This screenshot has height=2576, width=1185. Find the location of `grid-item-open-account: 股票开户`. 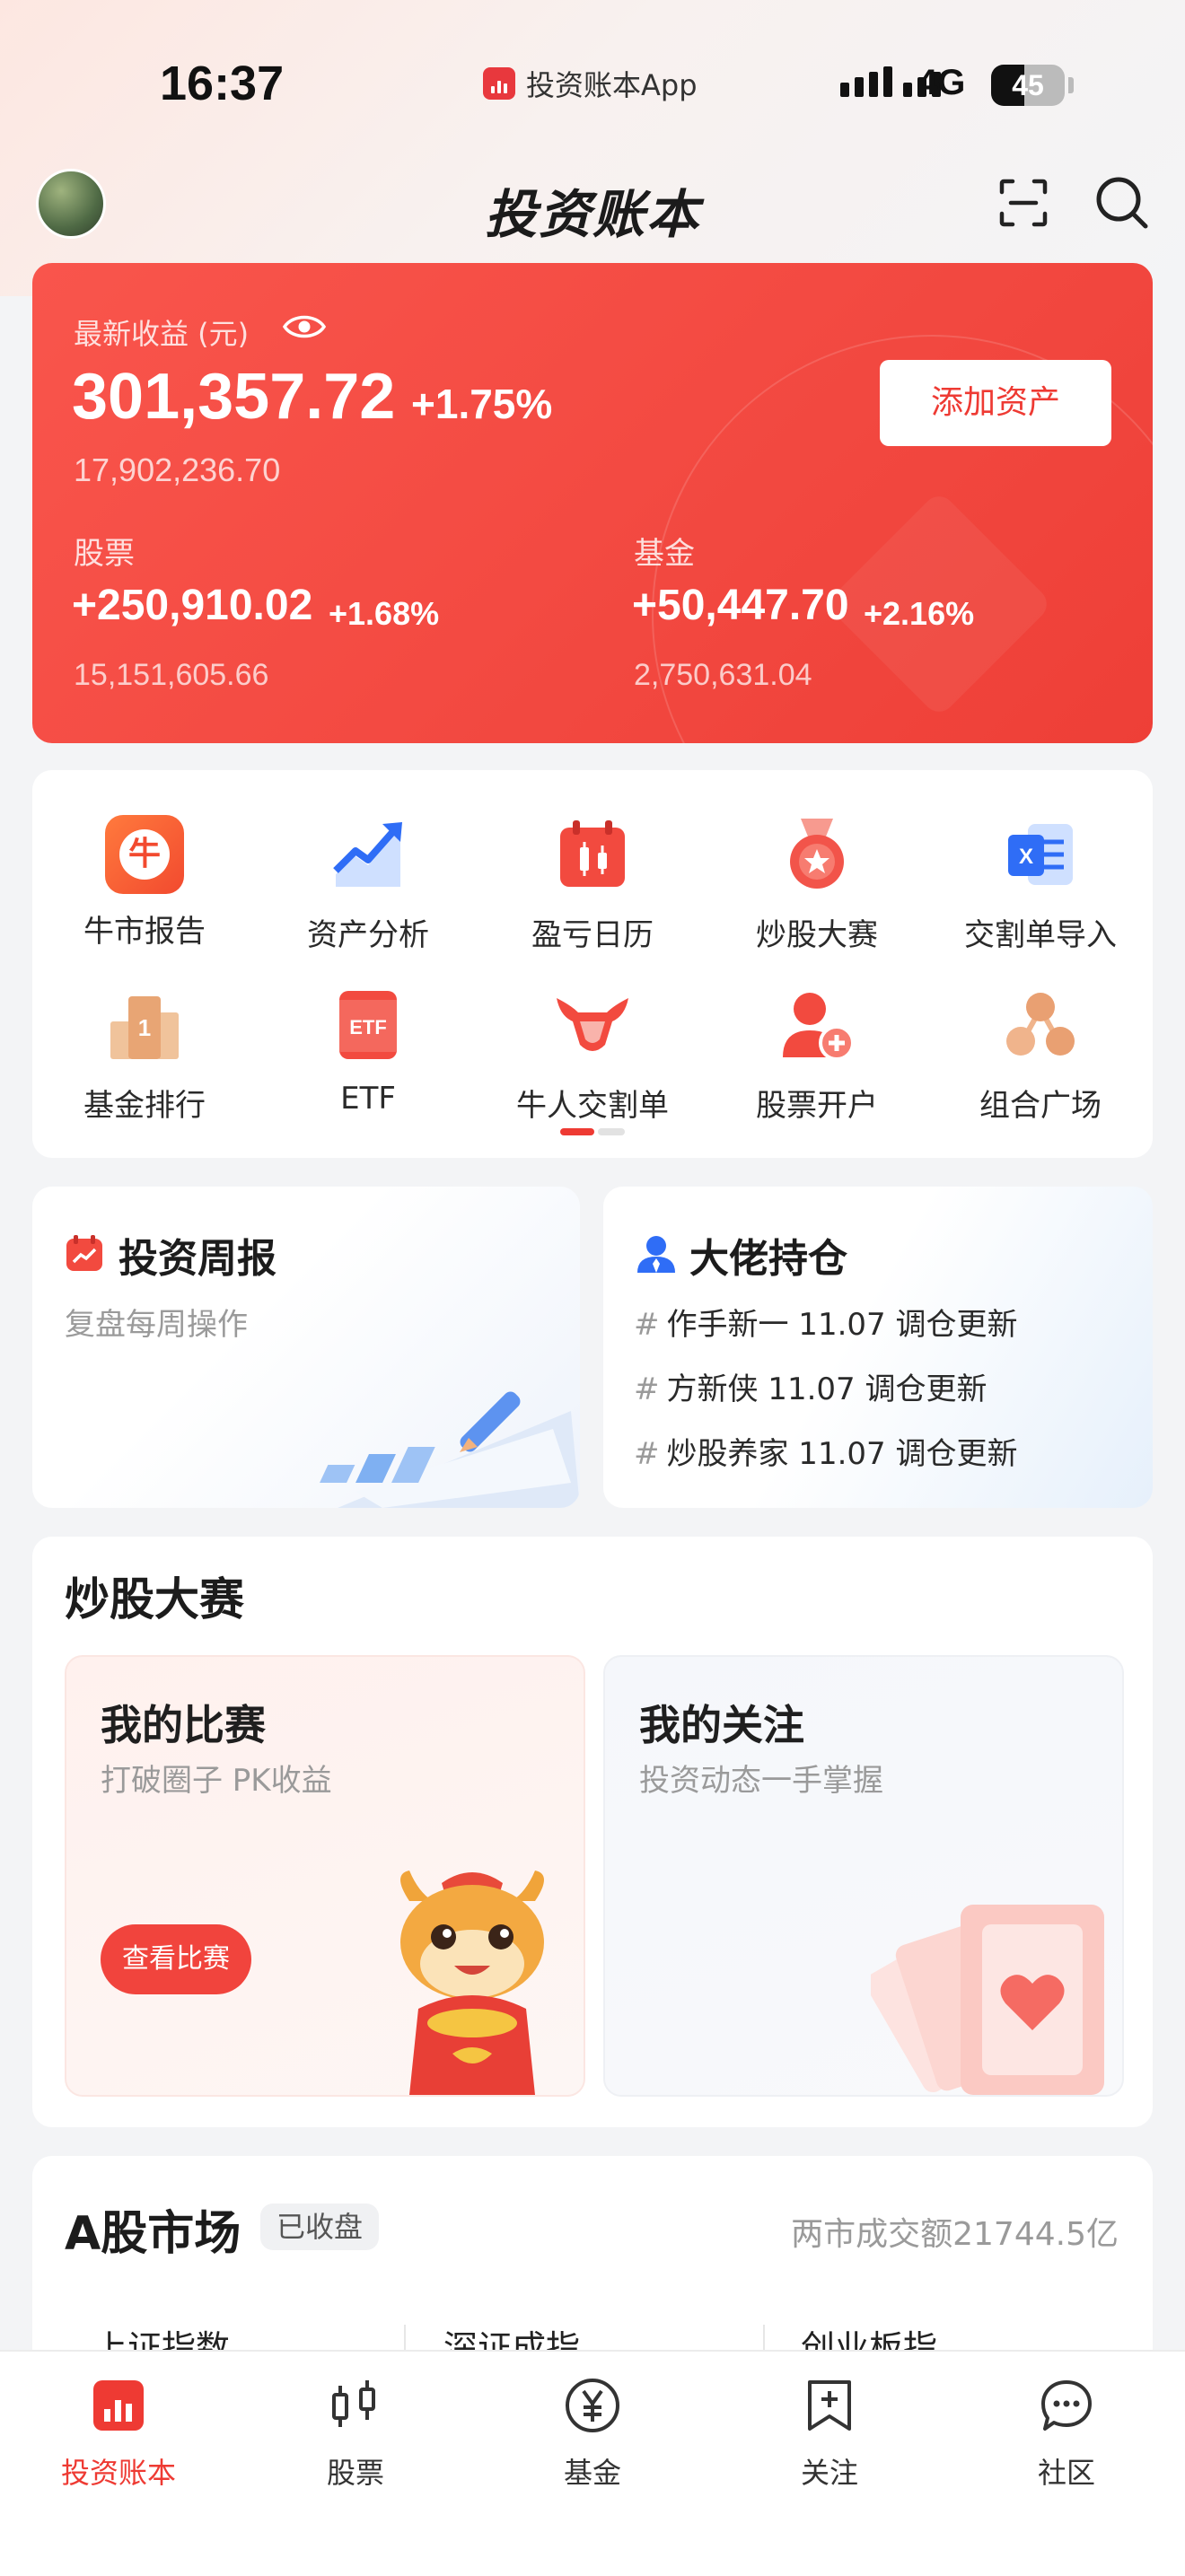

grid-item-open-account: 股票开户 is located at coordinates (817, 1055).